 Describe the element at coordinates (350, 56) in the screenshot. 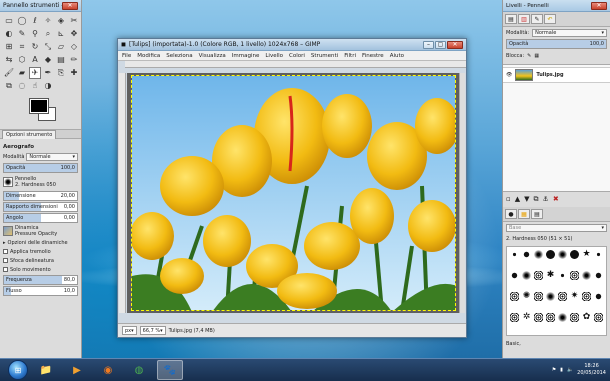

I see `menu-filters: Filtri` at that location.